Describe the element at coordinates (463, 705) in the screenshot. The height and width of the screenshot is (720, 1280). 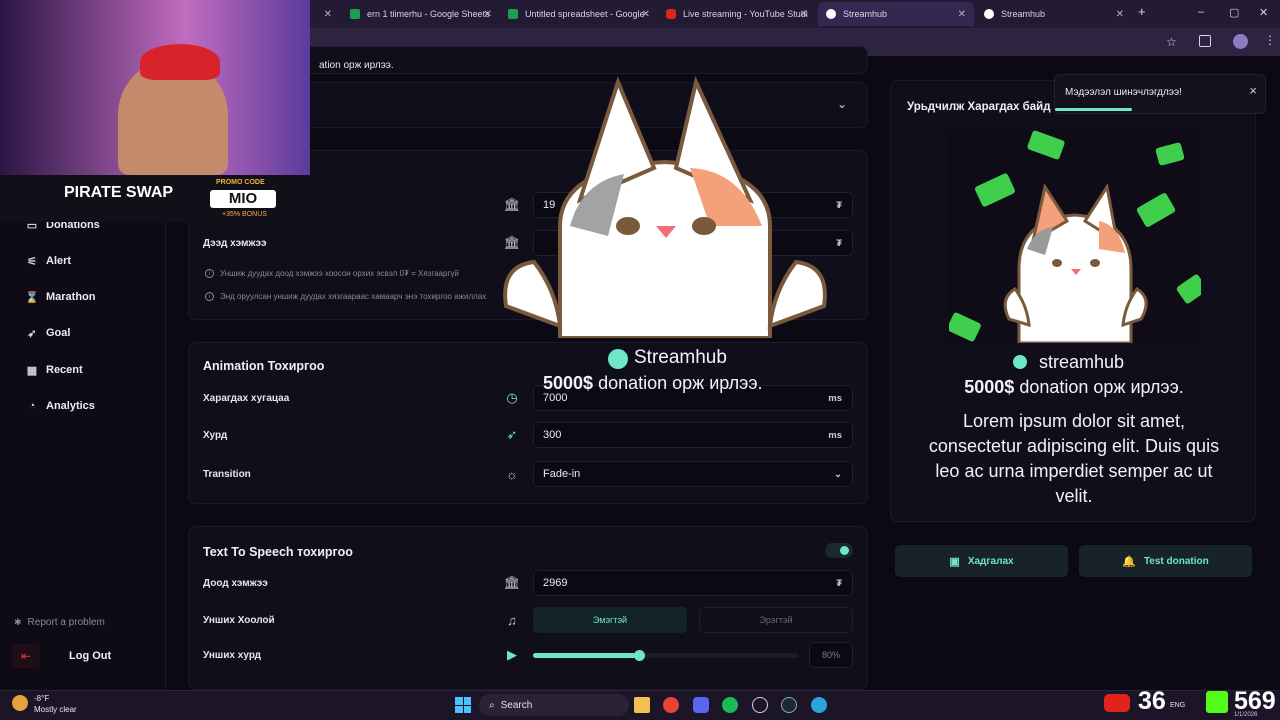
I see `windows-start-icon` at that location.